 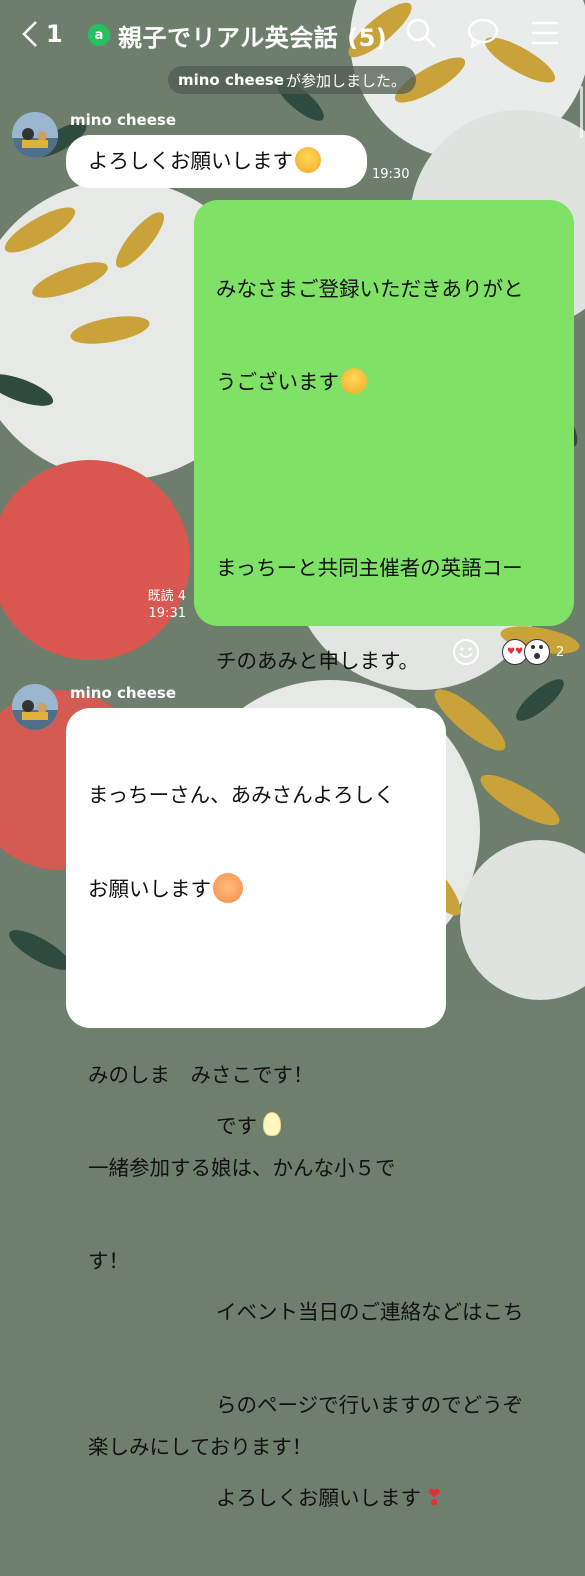 I want to click on message-line: うございます, so click(x=370, y=382).